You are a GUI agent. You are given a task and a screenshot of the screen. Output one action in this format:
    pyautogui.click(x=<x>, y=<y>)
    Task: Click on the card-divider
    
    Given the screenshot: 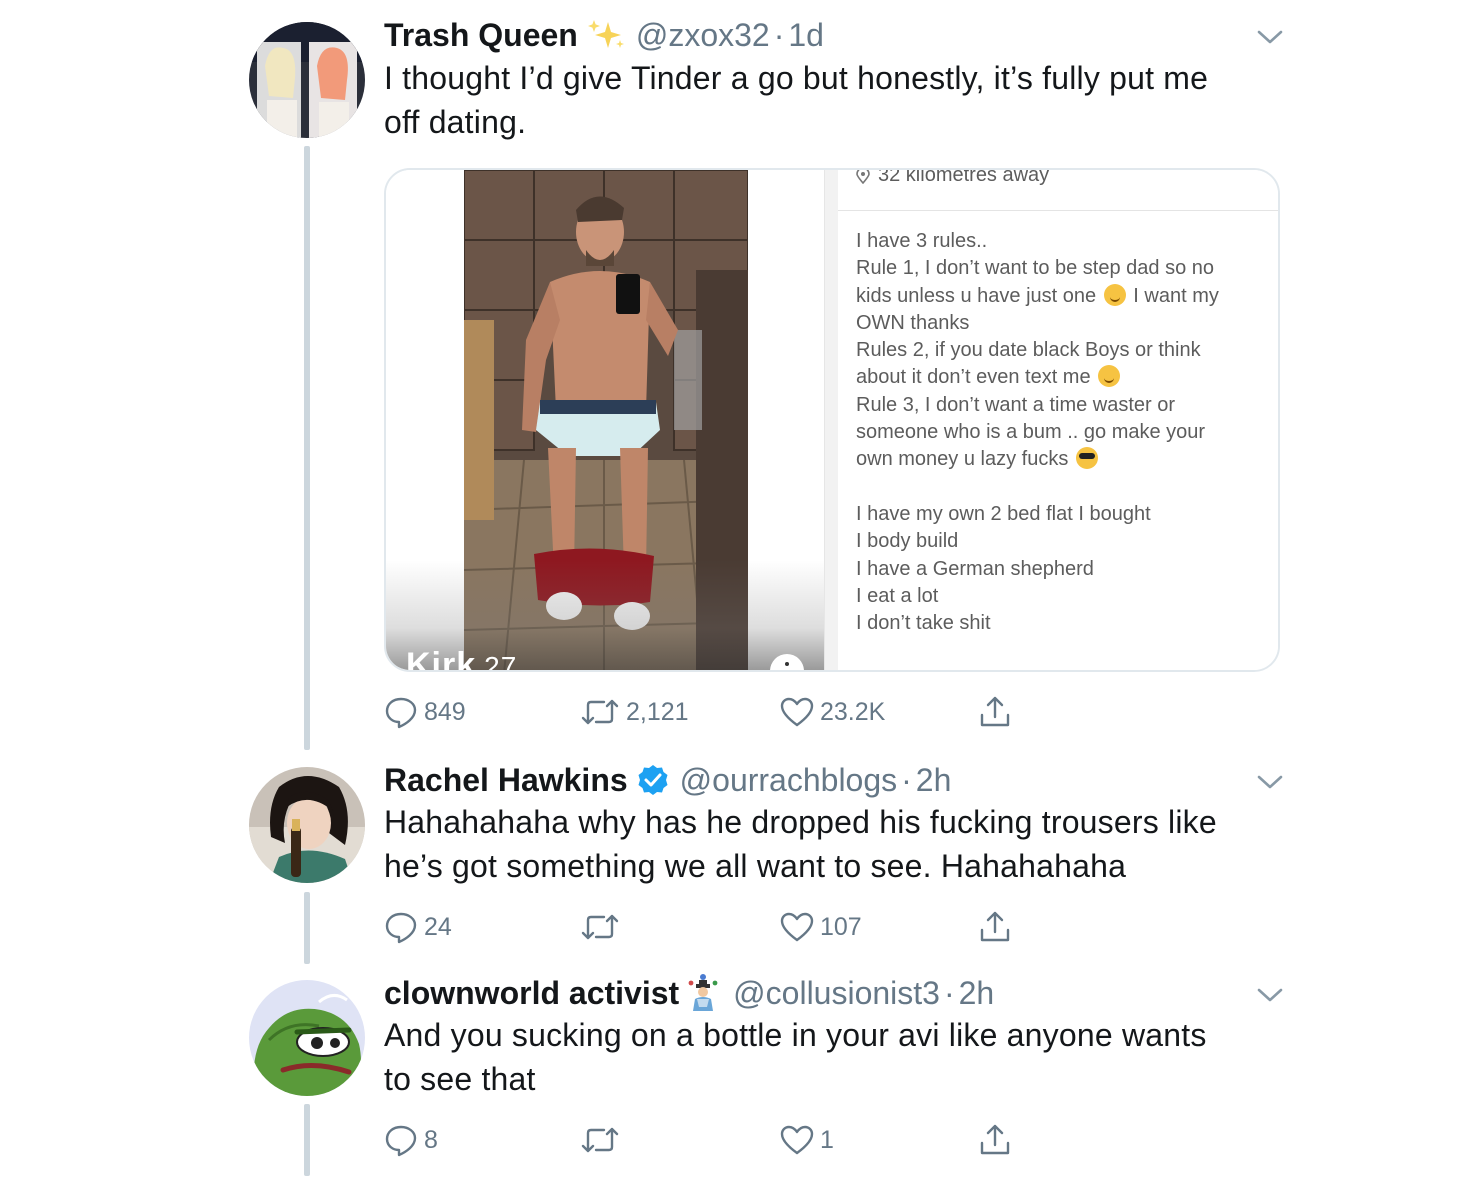 What is the action you would take?
    pyautogui.click(x=831, y=420)
    